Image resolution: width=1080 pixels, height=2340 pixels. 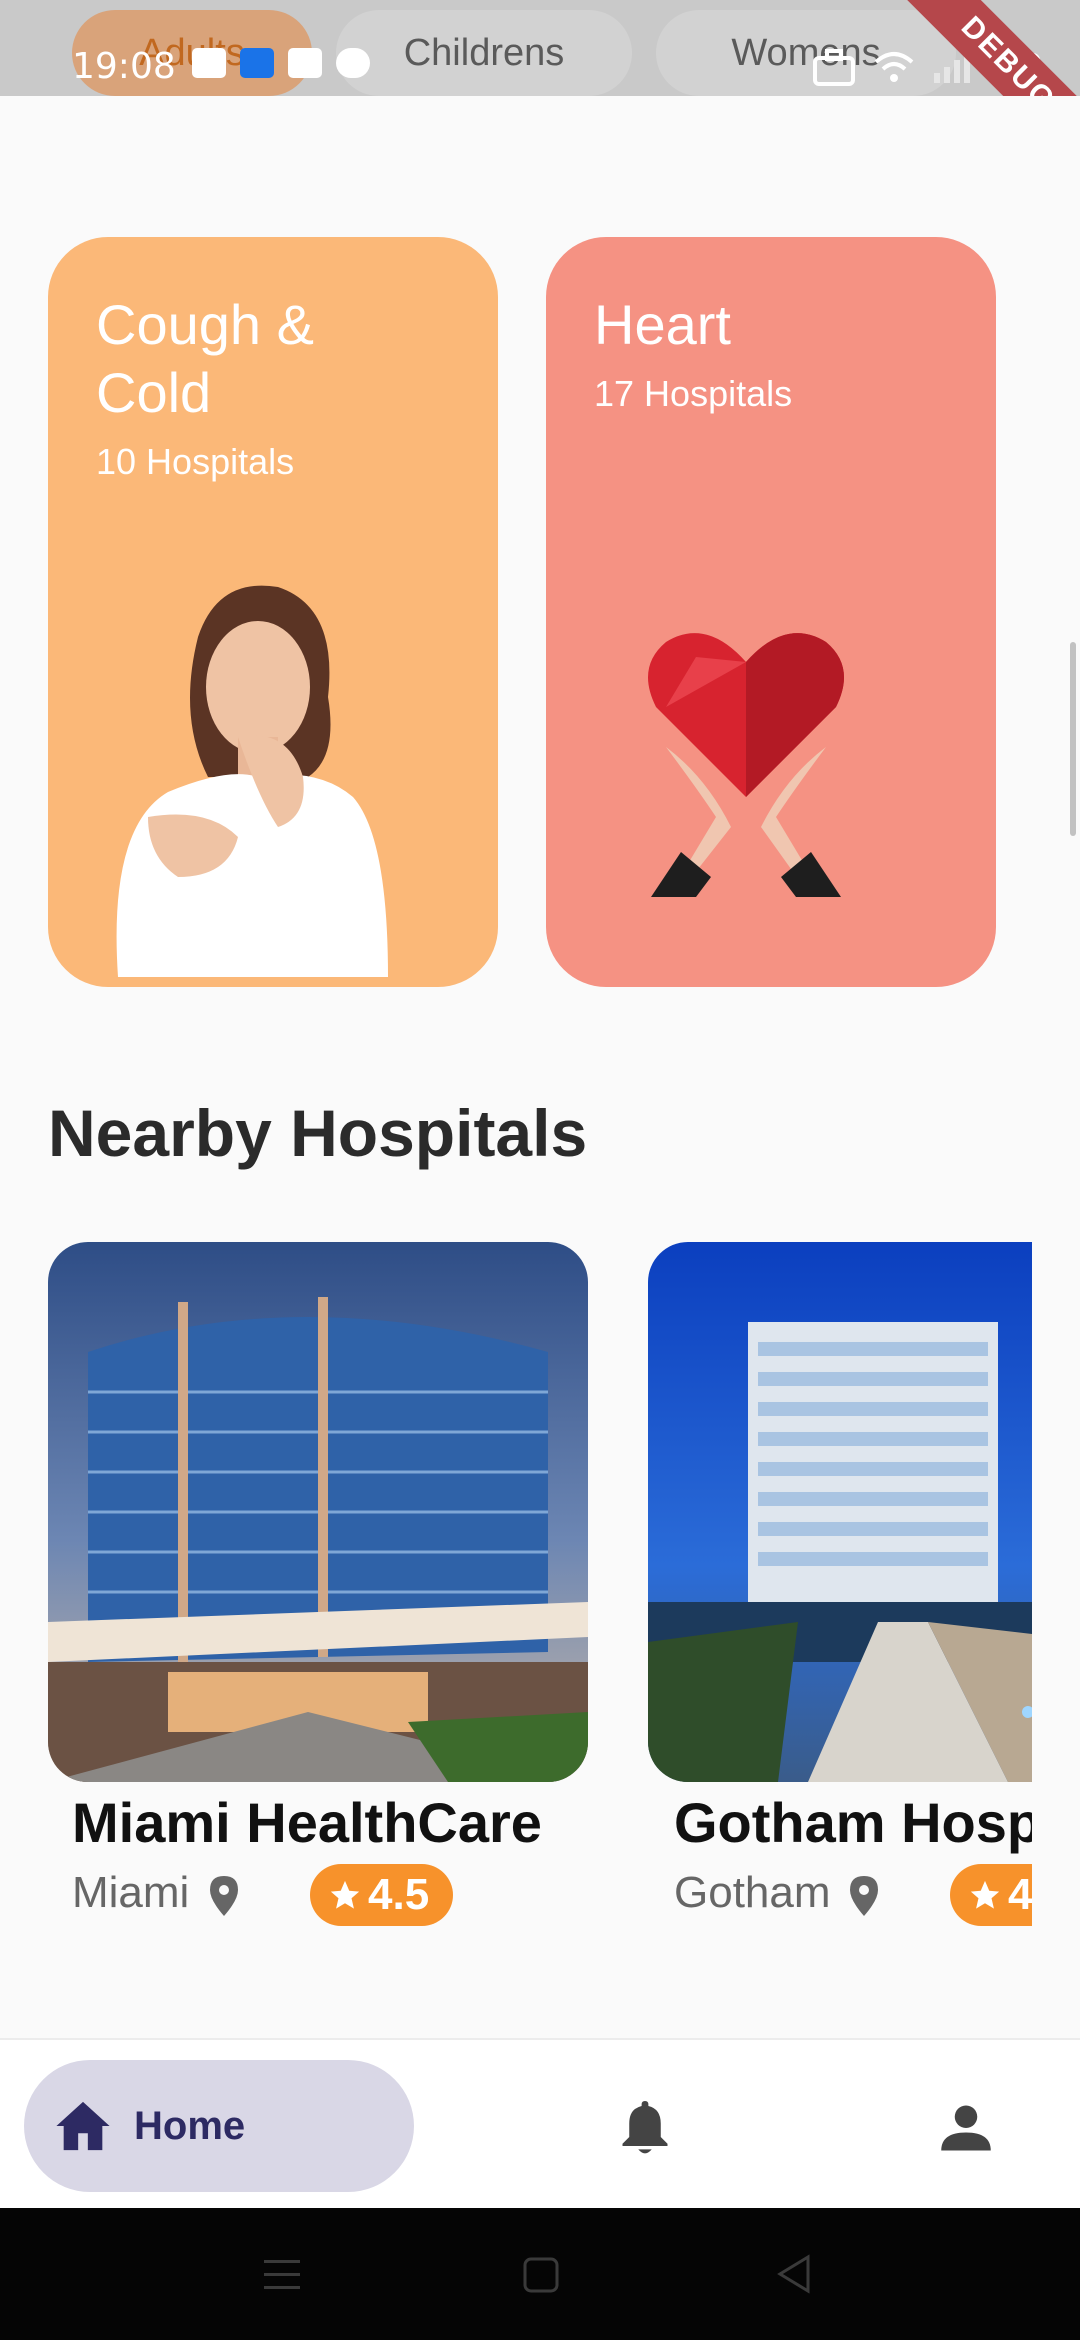 What do you see at coordinates (257, 63) in the screenshot?
I see `usb-icon` at bounding box center [257, 63].